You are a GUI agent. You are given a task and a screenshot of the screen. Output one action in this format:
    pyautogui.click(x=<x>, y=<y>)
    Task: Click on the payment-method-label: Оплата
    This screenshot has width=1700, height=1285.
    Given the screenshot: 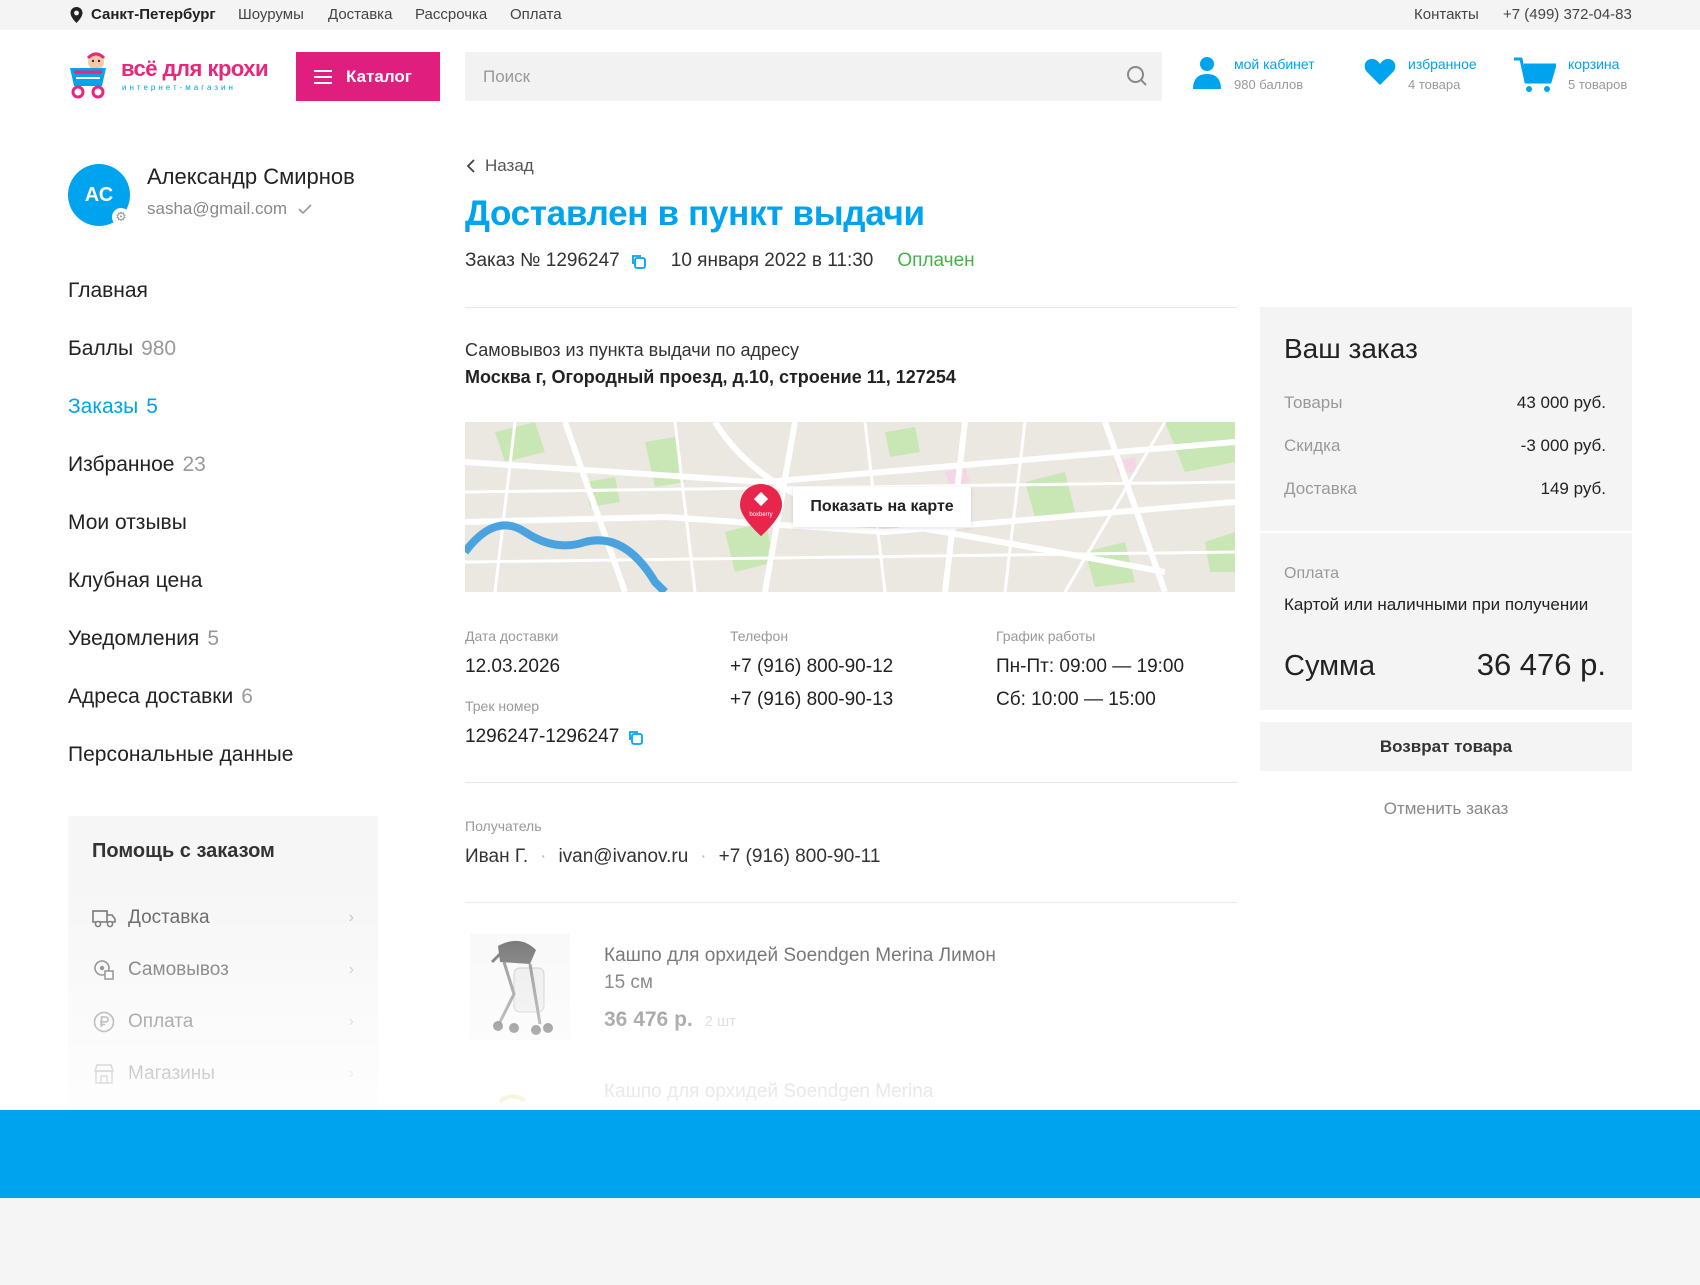 What is the action you would take?
    pyautogui.click(x=1312, y=573)
    